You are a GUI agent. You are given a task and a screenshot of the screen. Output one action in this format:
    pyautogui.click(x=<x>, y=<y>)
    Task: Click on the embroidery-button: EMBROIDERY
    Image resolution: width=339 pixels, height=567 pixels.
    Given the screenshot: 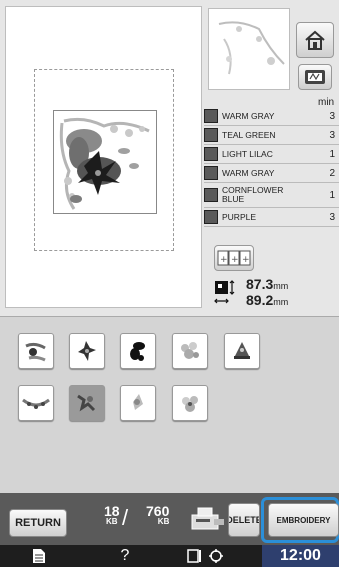 What is the action you would take?
    pyautogui.click(x=303, y=520)
    